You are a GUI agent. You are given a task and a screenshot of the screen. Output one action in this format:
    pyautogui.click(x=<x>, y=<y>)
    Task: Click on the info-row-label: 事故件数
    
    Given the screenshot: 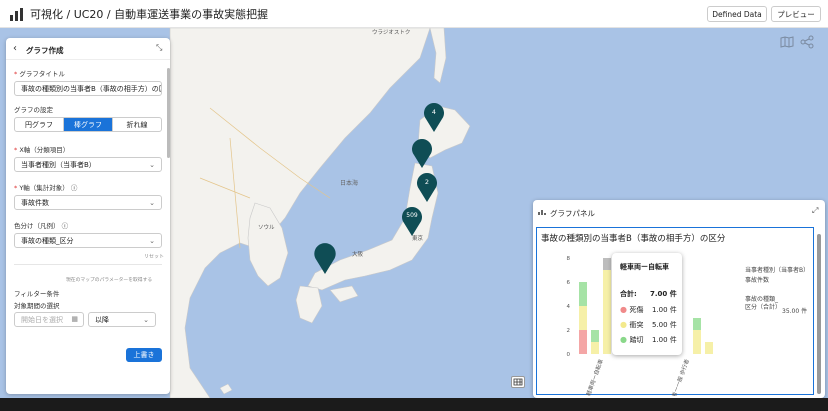 What is the action you would take?
    pyautogui.click(x=757, y=280)
    